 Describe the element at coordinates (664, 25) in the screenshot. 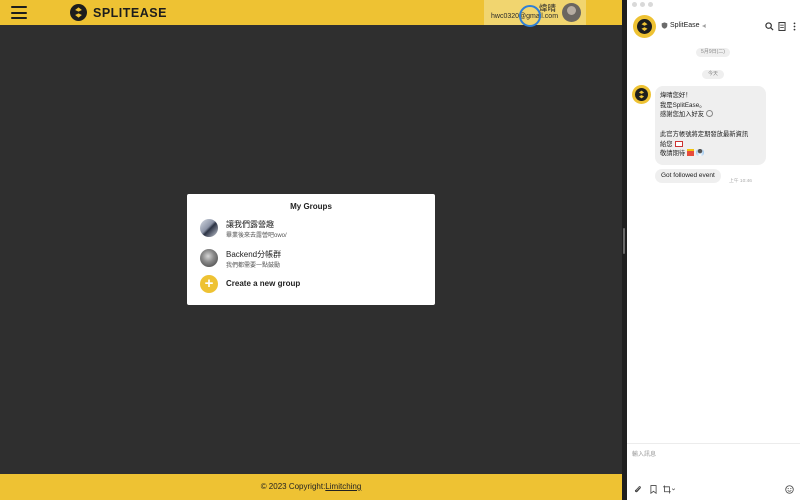

I see `shield-icon` at that location.